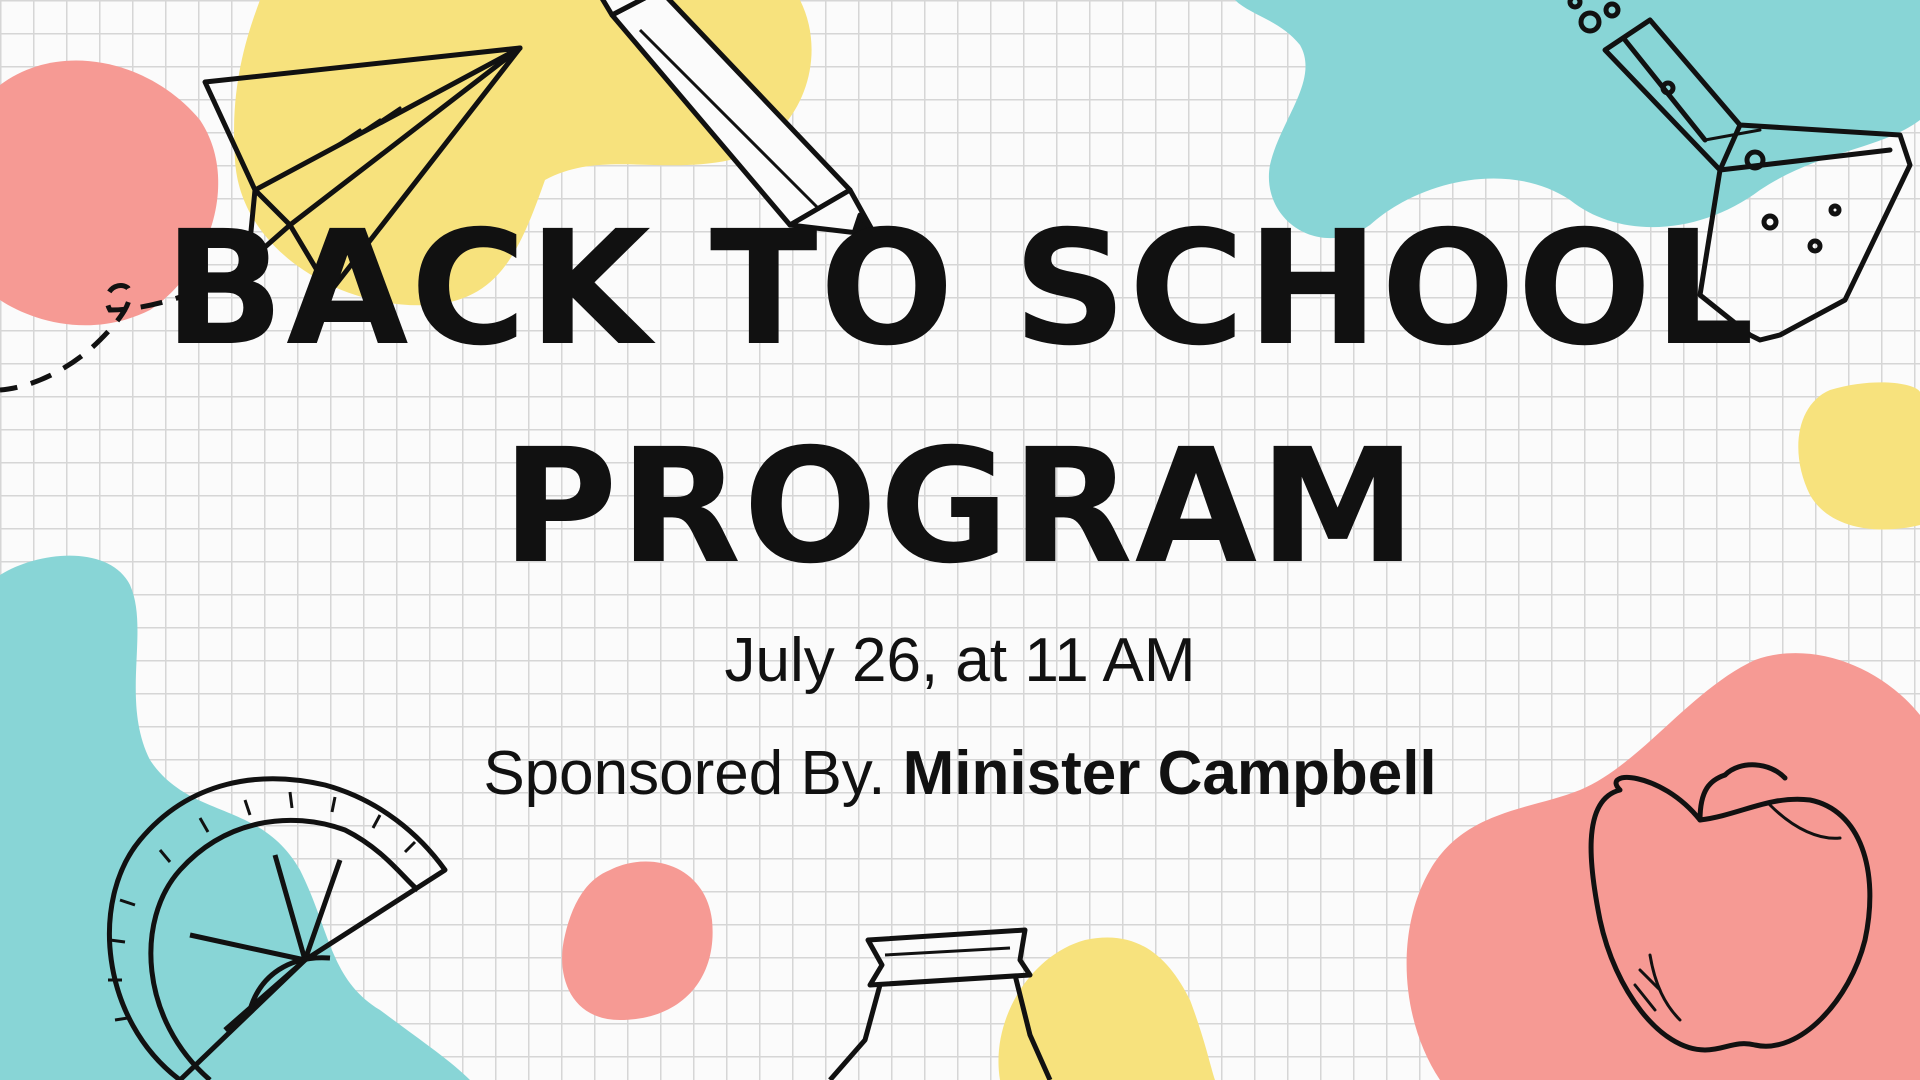  Describe the element at coordinates (637, 940) in the screenshot. I see `pink-blob-bottom-center` at that location.